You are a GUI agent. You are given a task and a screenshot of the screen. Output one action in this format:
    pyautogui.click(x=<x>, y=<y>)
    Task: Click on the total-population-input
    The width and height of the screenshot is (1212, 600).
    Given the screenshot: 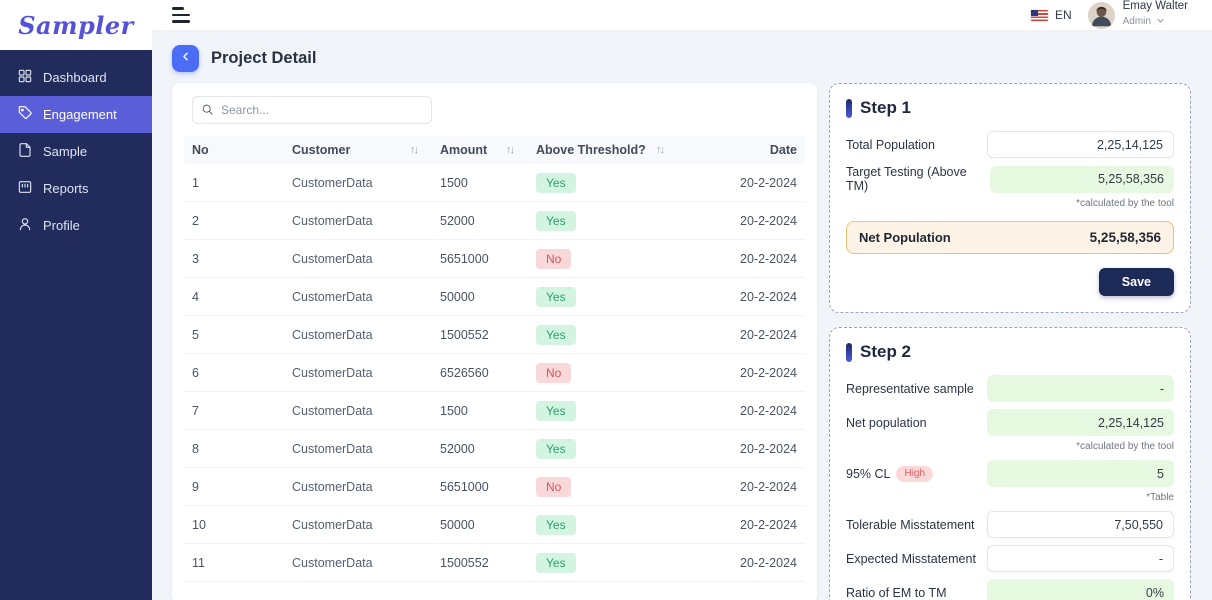 What is the action you would take?
    pyautogui.click(x=1080, y=144)
    